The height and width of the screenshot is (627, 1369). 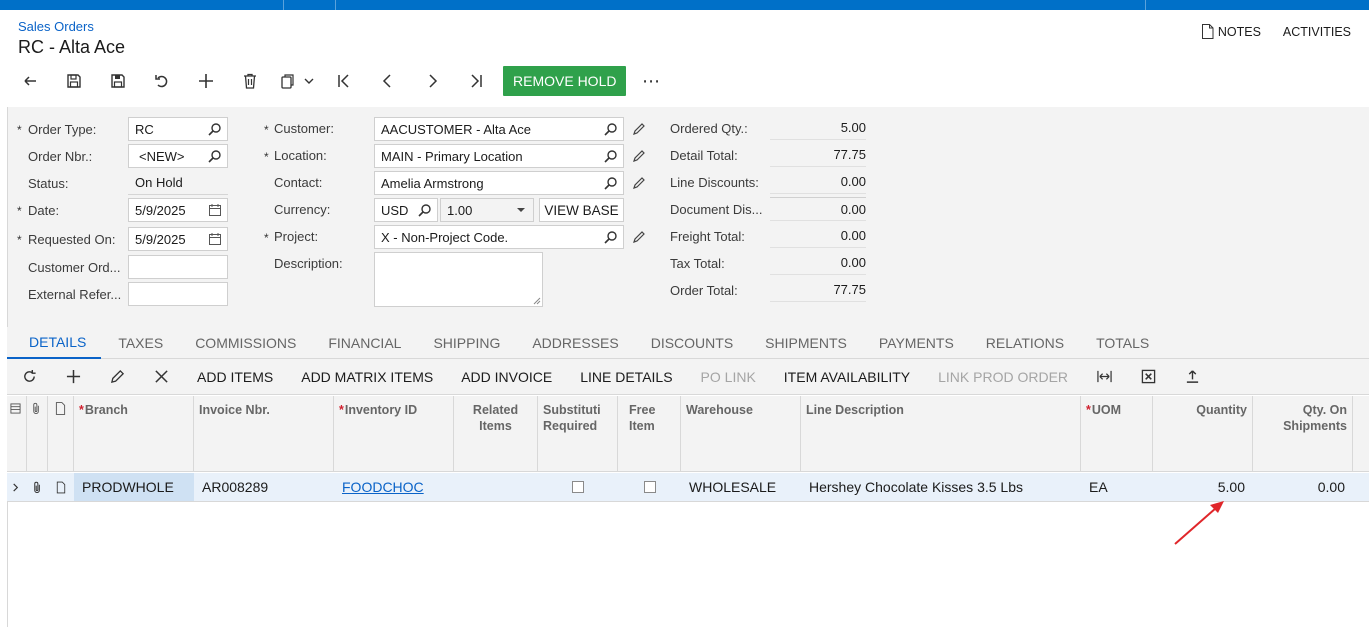 What do you see at coordinates (37, 487) in the screenshot?
I see `row-attachments-button` at bounding box center [37, 487].